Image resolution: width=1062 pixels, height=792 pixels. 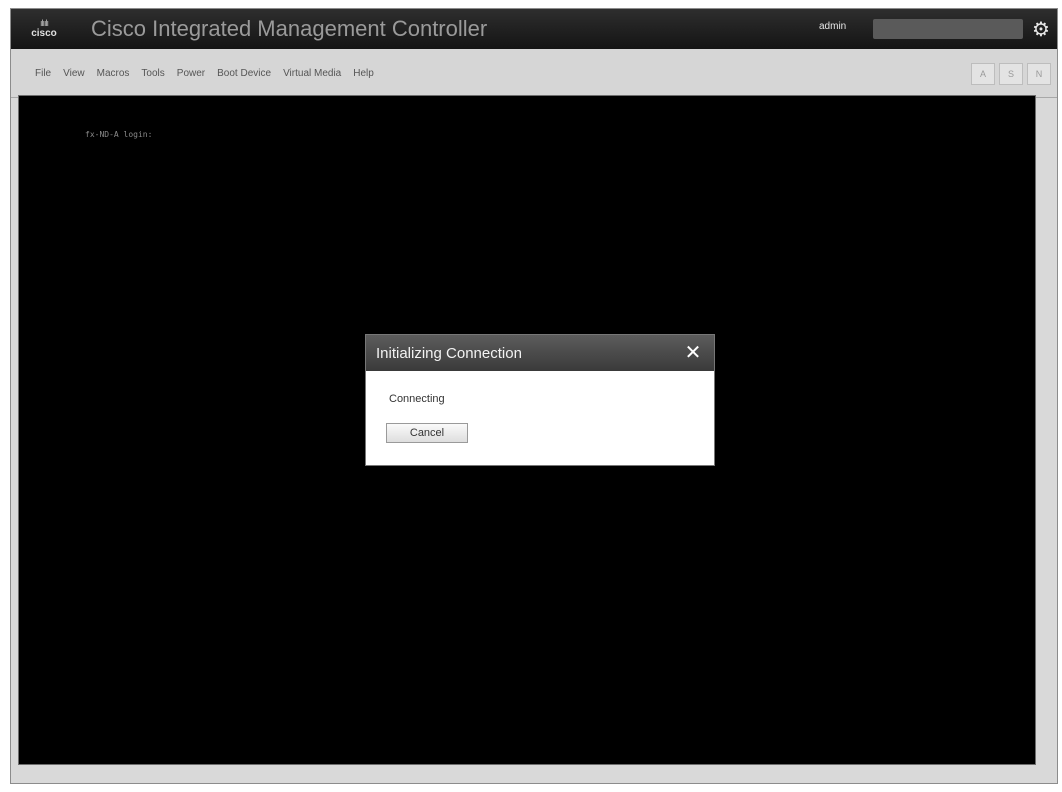 I want to click on cancel-button: Cancel, so click(x=427, y=433).